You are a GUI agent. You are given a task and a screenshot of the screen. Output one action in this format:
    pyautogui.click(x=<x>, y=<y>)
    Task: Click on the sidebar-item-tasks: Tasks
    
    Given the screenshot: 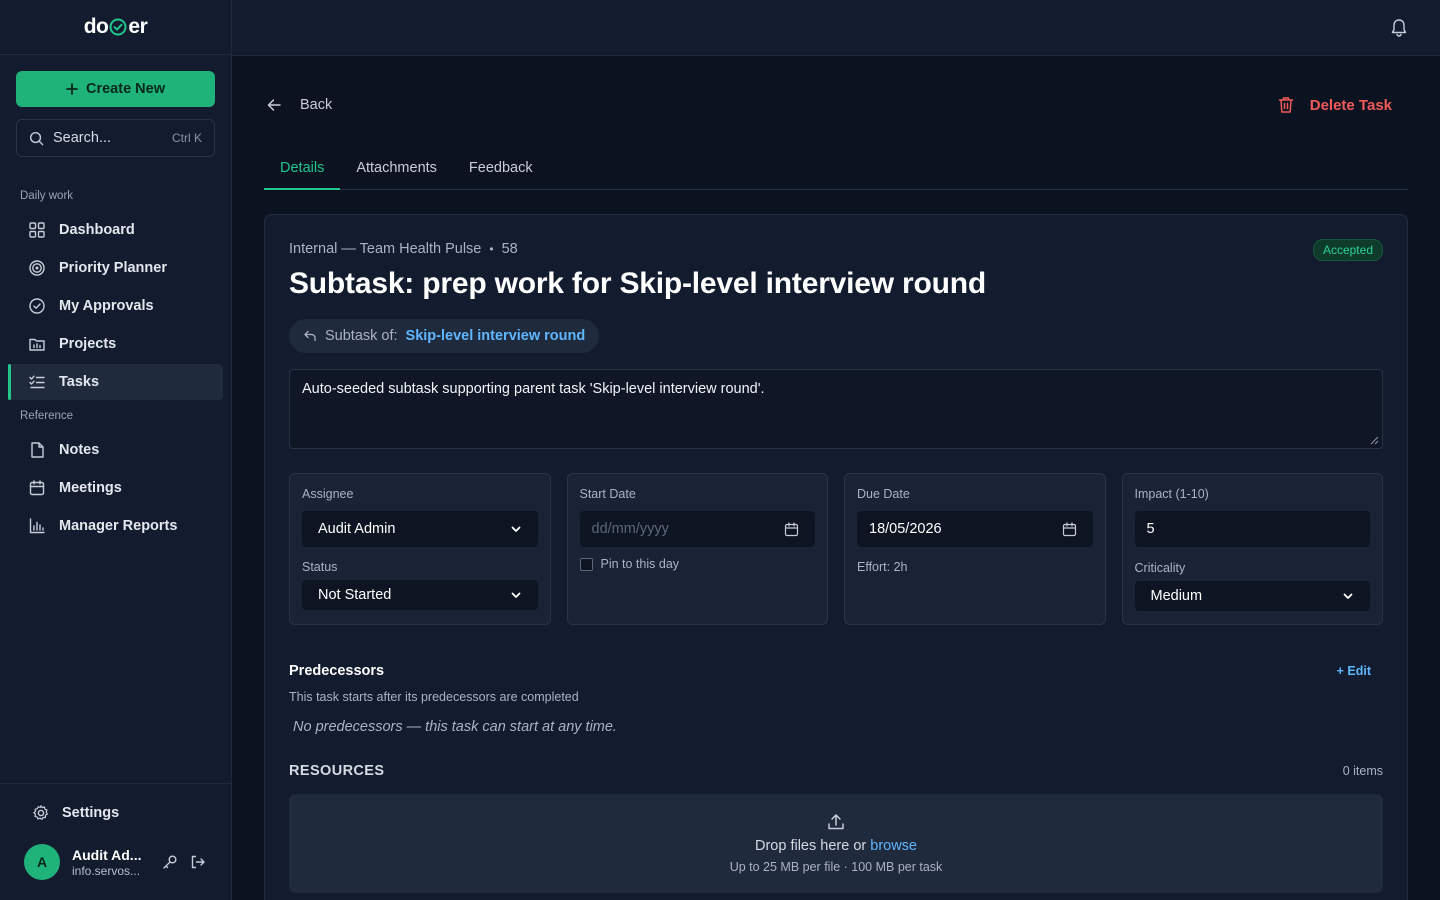 What is the action you would take?
    pyautogui.click(x=115, y=382)
    